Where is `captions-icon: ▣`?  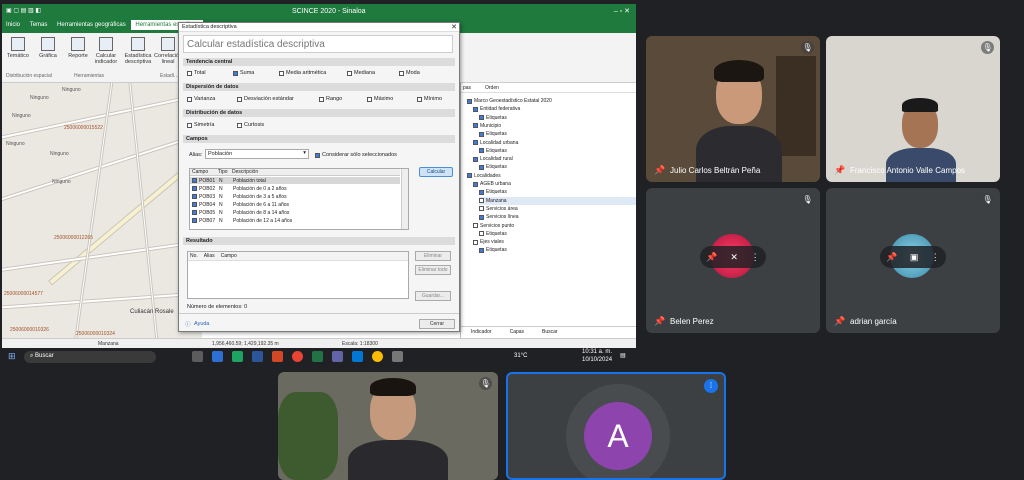 captions-icon: ▣ is located at coordinates (914, 257).